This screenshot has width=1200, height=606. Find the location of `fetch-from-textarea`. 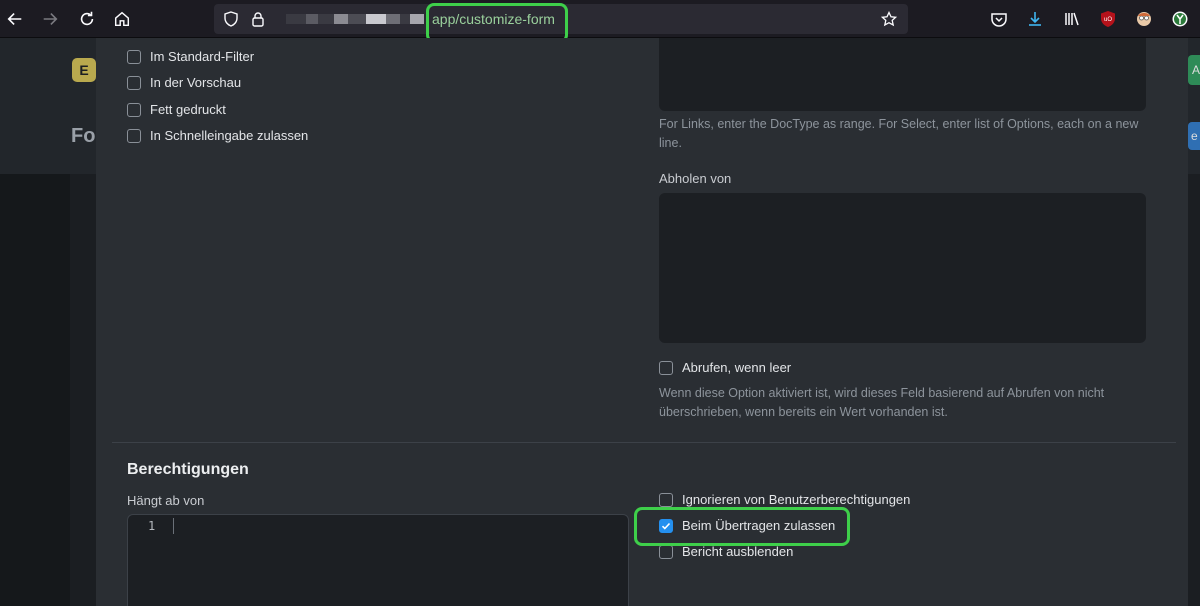

fetch-from-textarea is located at coordinates (902, 268).